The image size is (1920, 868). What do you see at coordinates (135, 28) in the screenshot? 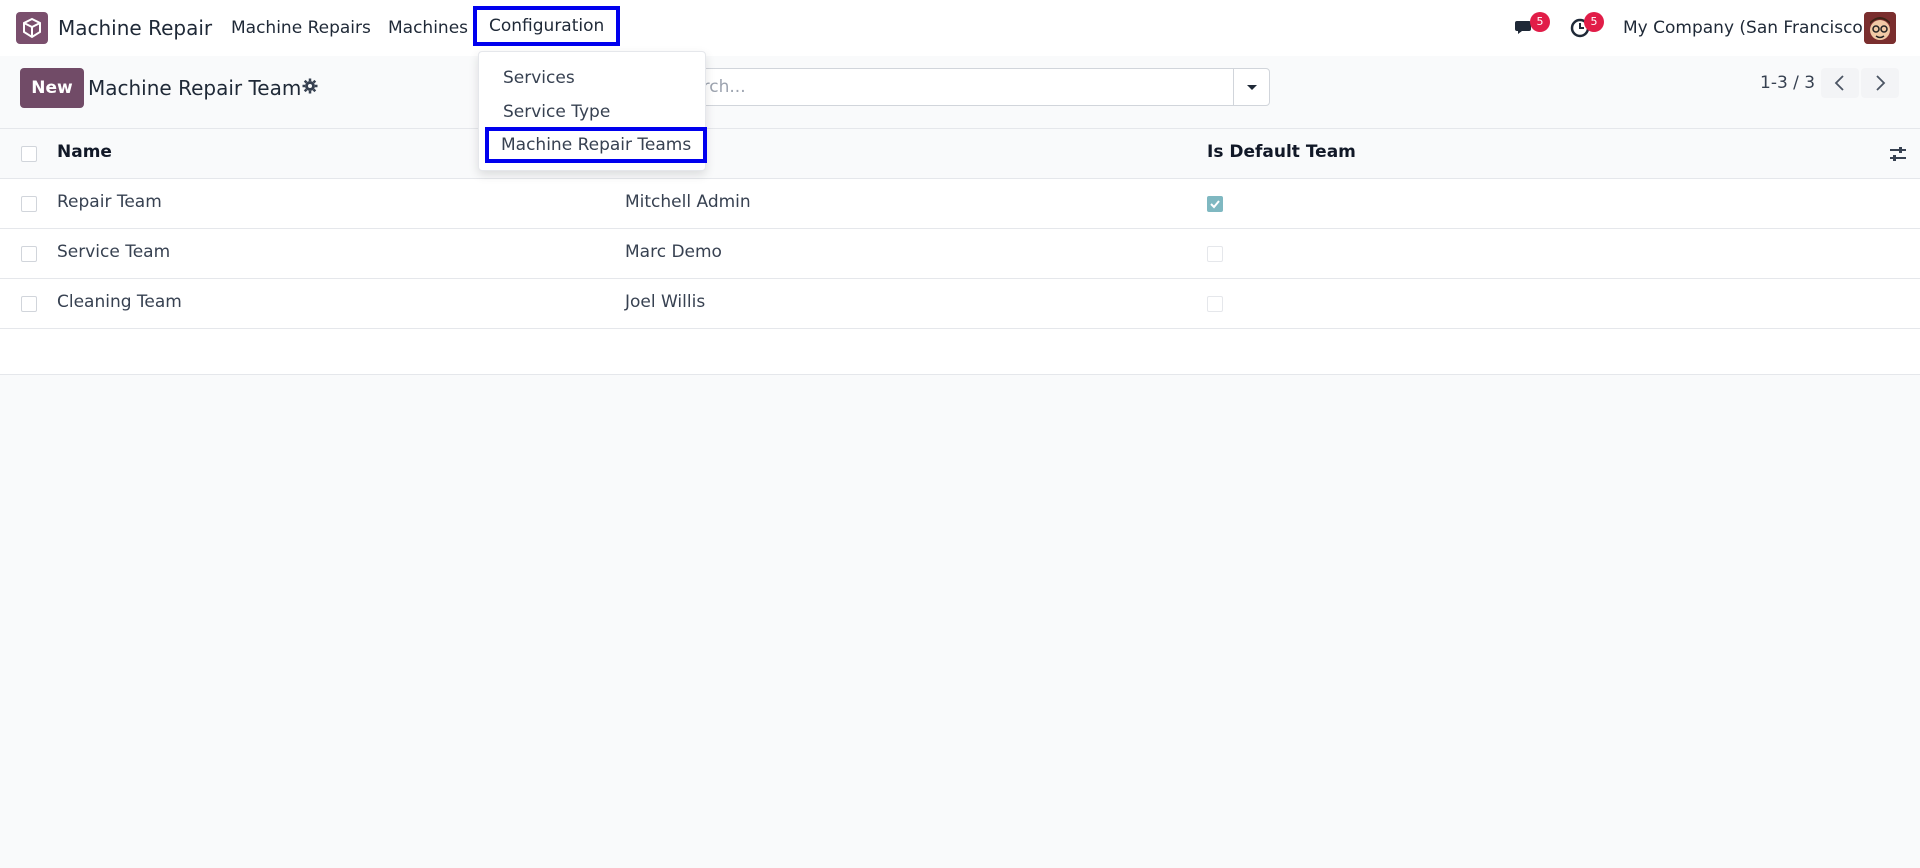
I see `app-name: Machine Repair` at bounding box center [135, 28].